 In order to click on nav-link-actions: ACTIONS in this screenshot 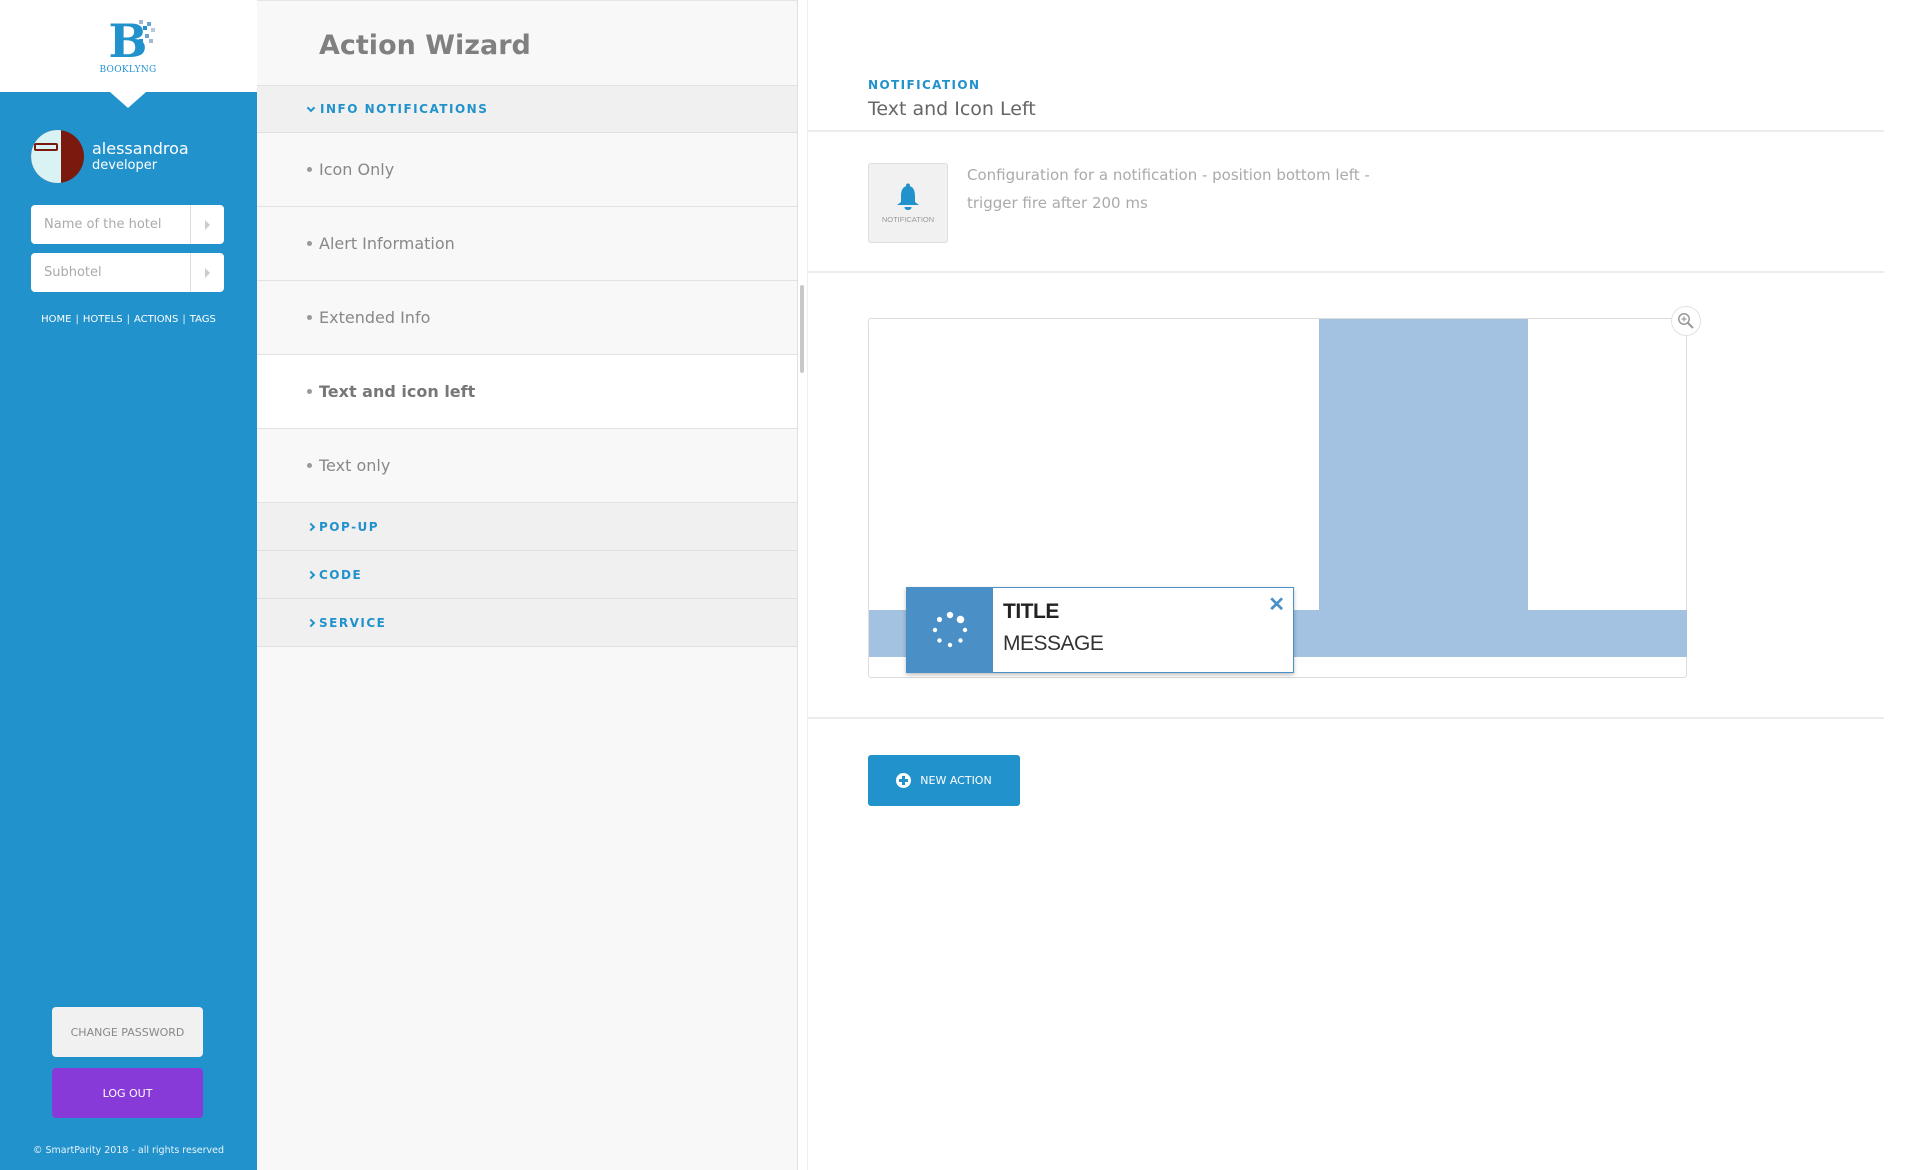, I will do `click(156, 319)`.